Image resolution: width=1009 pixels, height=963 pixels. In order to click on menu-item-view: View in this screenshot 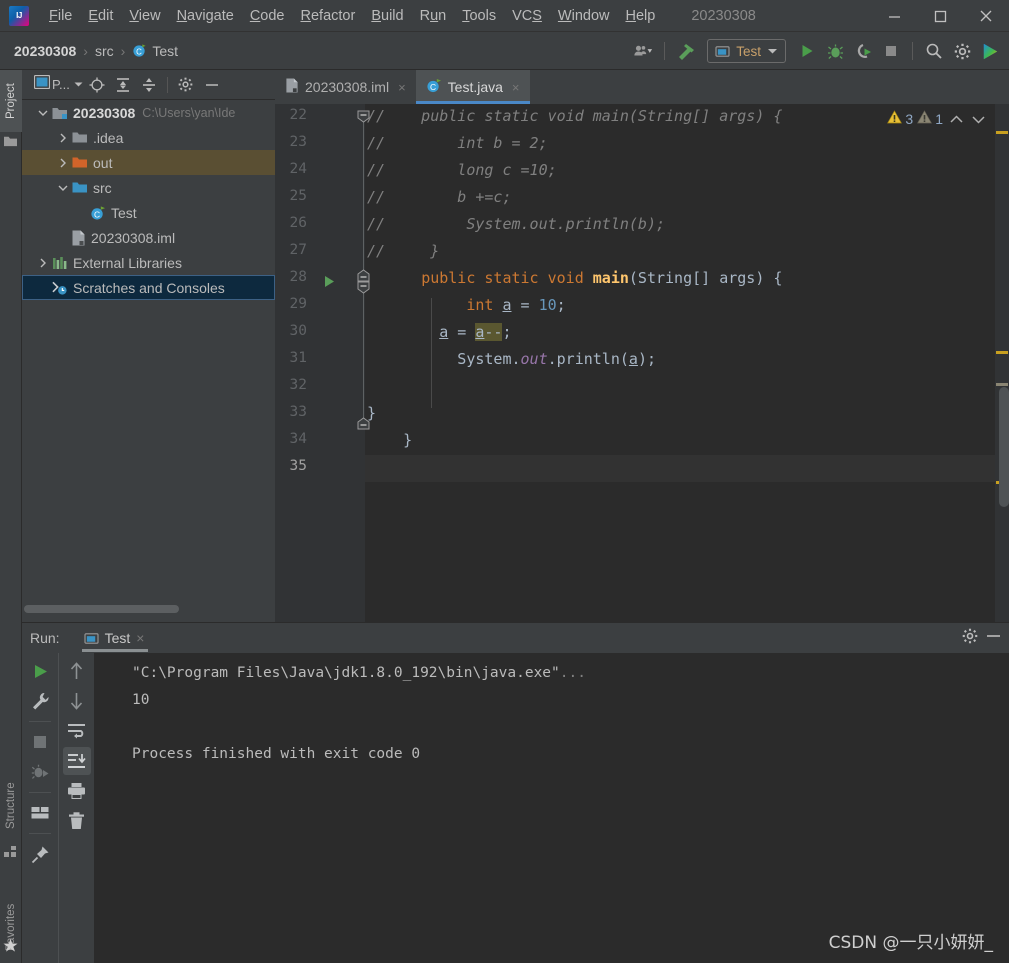, I will do `click(144, 16)`.